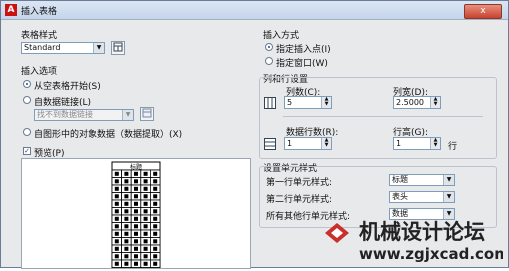 This screenshot has width=509, height=271. I want to click on rows-icon, so click(270, 144).